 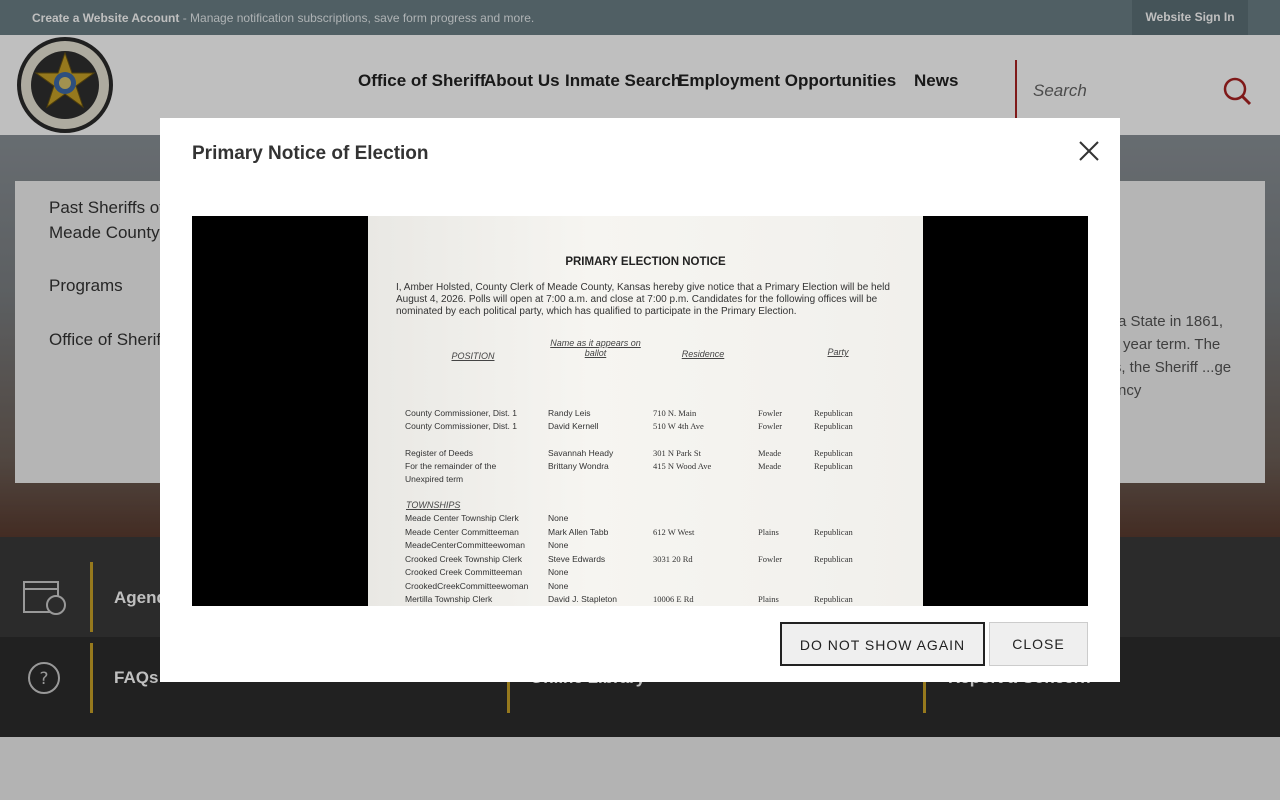 I want to click on notice-cell-residence: 710 N. Main, so click(x=675, y=413).